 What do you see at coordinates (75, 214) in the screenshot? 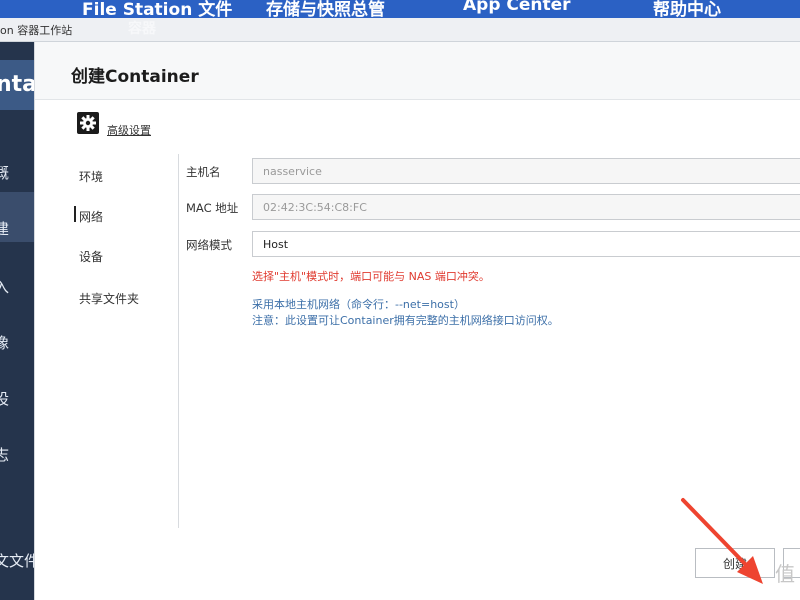
I see `active-tab-indicator` at bounding box center [75, 214].